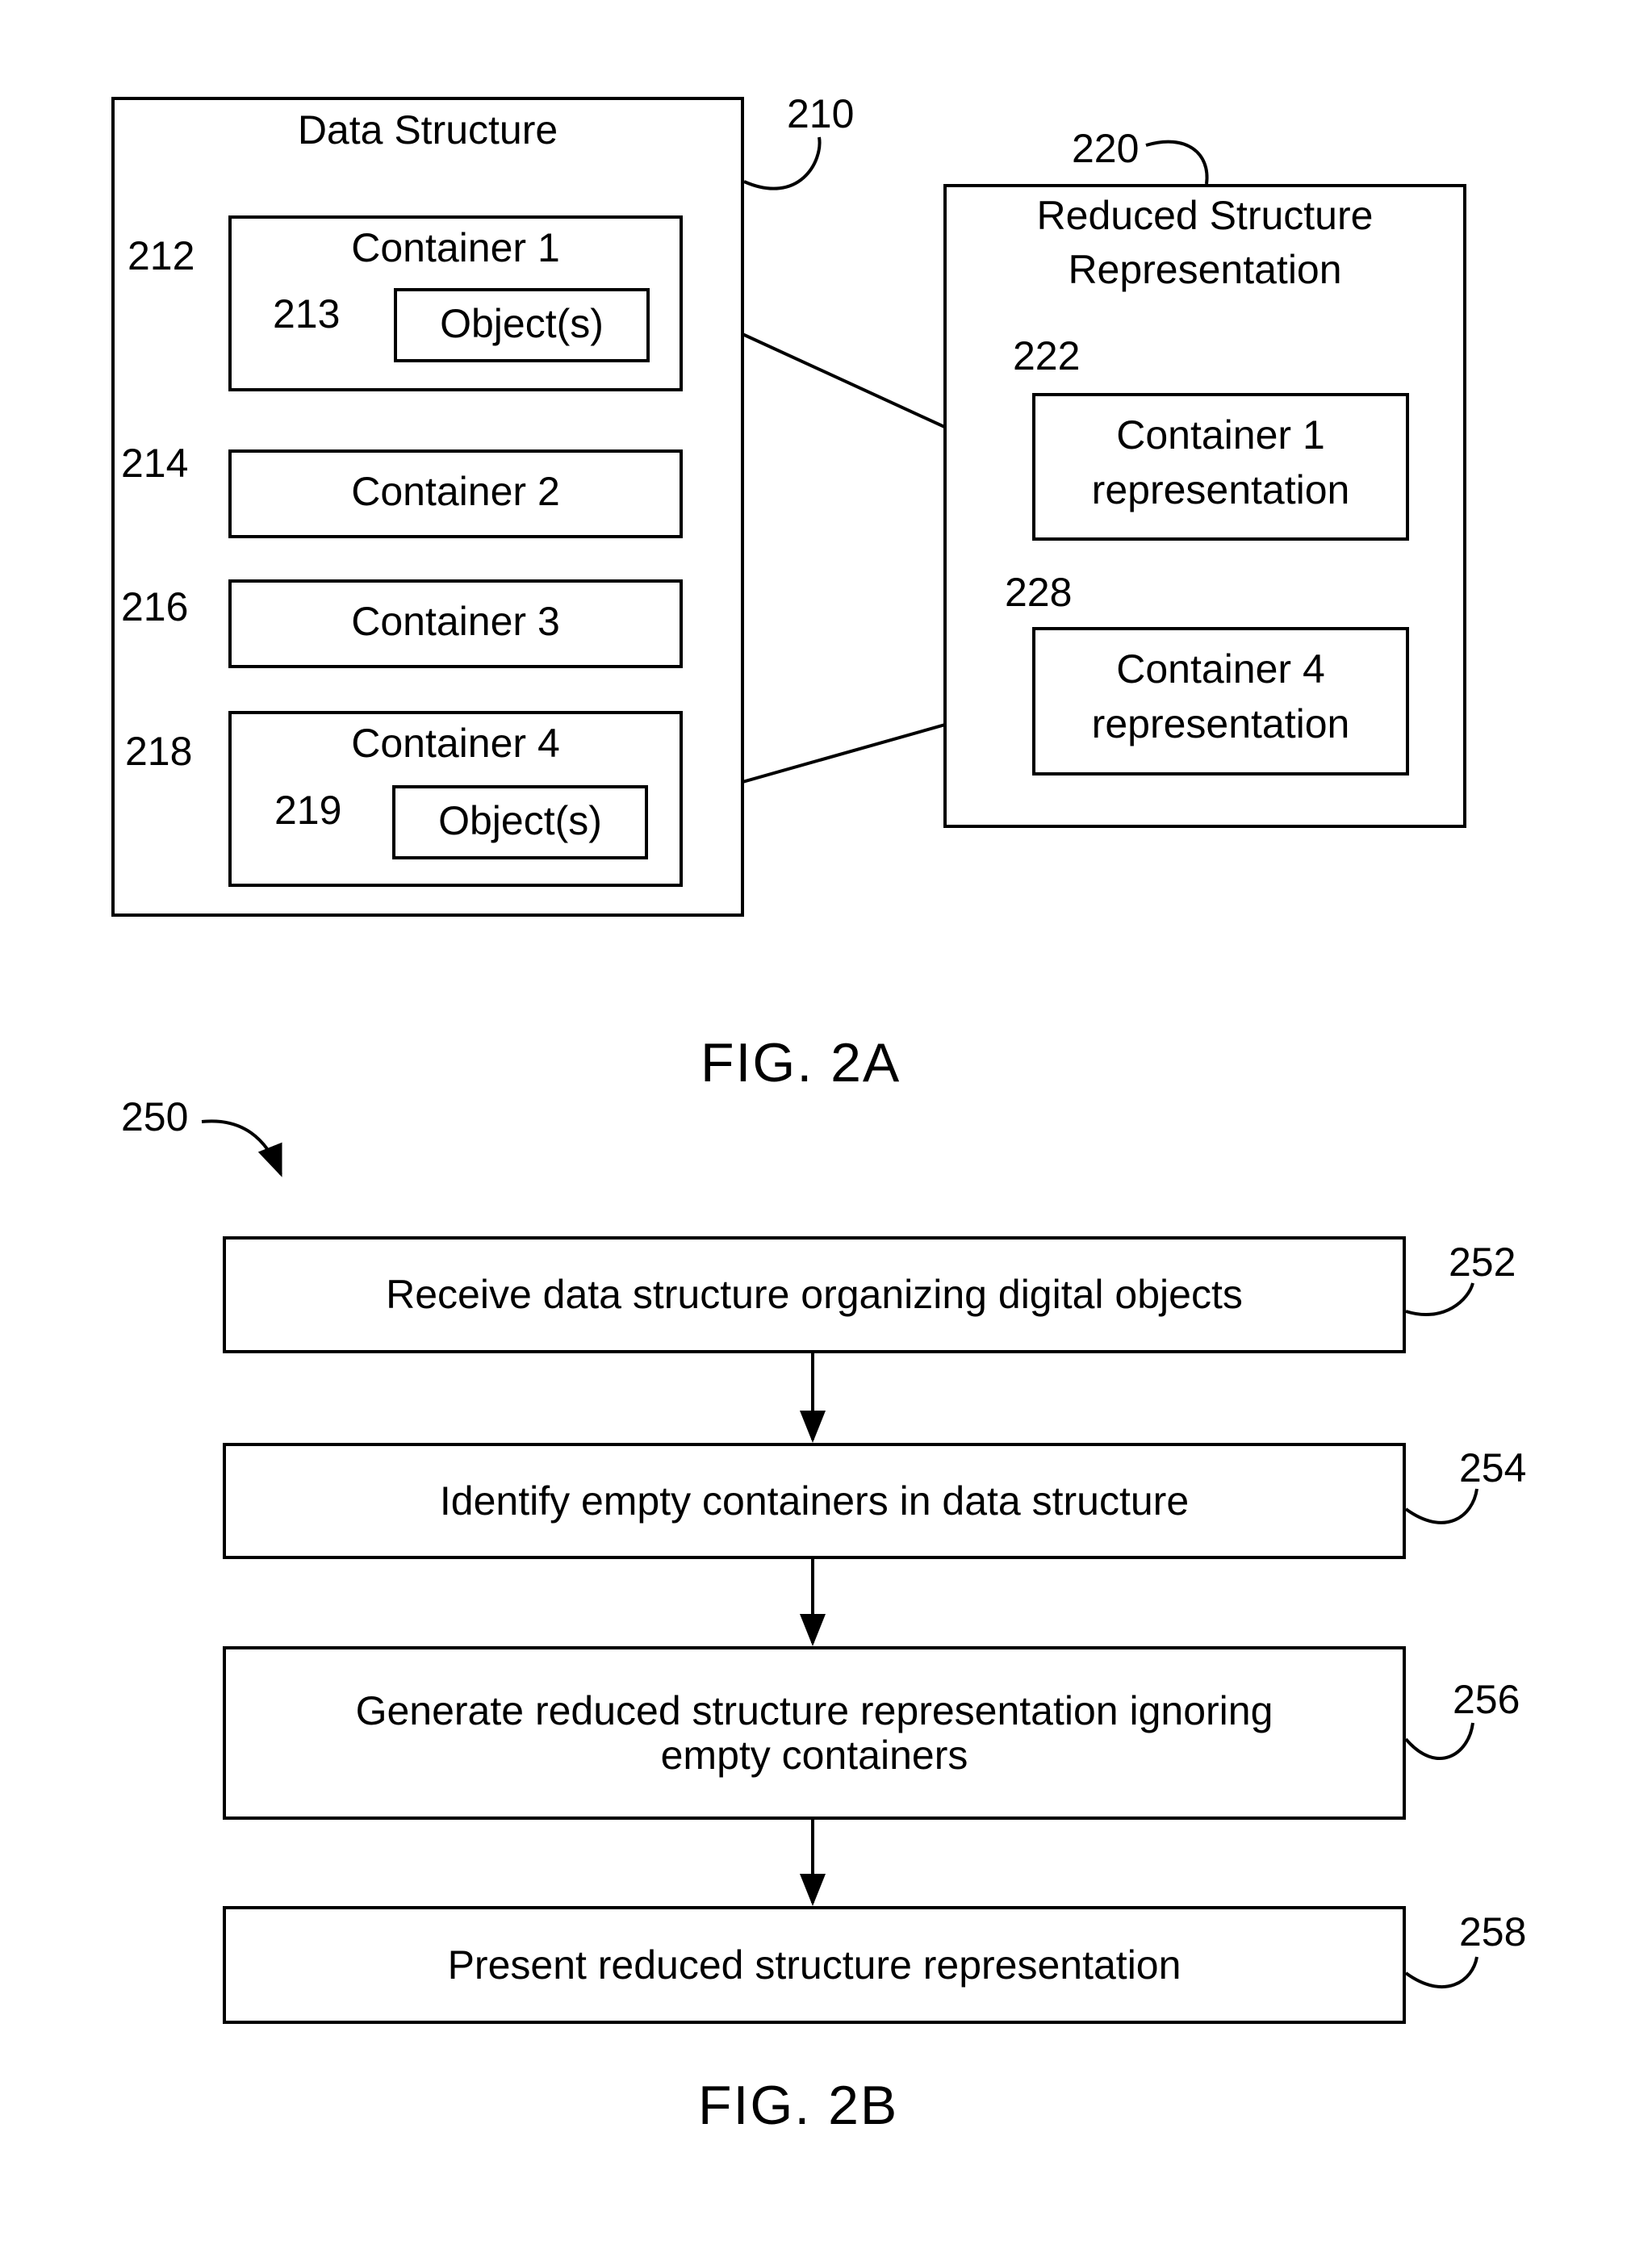 The width and height of the screenshot is (1652, 2245). I want to click on data-structure-title: Data Structure, so click(427, 130).